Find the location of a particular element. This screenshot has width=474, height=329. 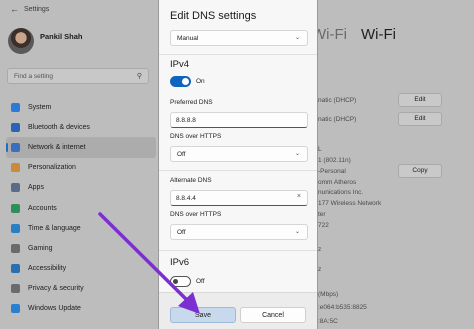

property-value: 177 Wireless Network is located at coordinates (350, 203).